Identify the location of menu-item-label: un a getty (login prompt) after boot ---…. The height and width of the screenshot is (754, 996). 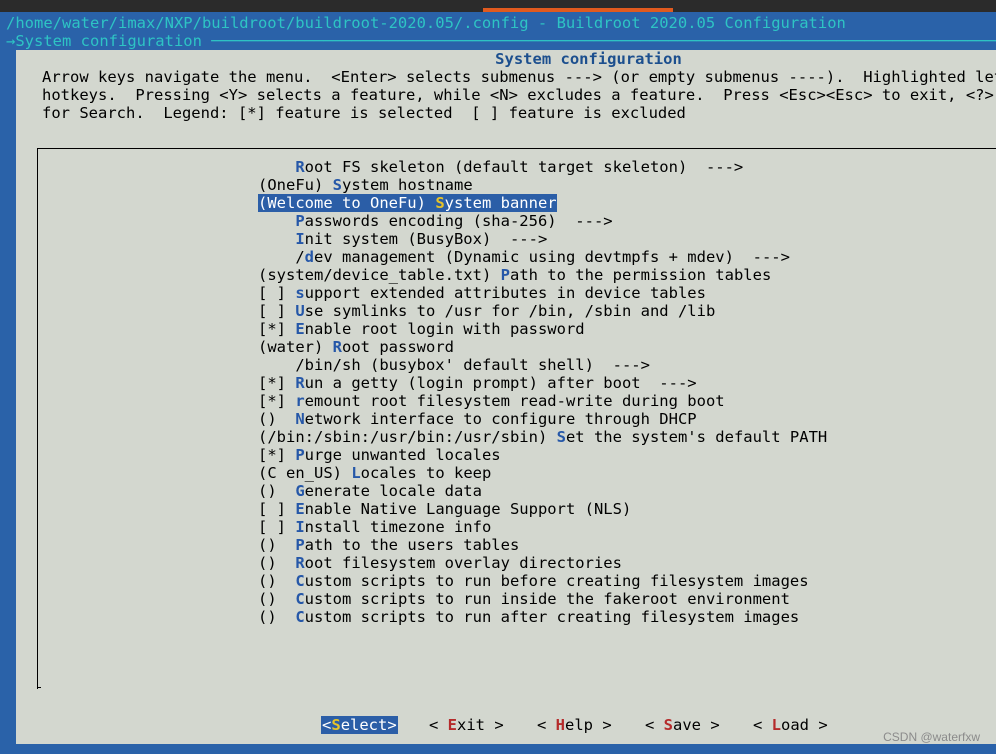
(500, 383).